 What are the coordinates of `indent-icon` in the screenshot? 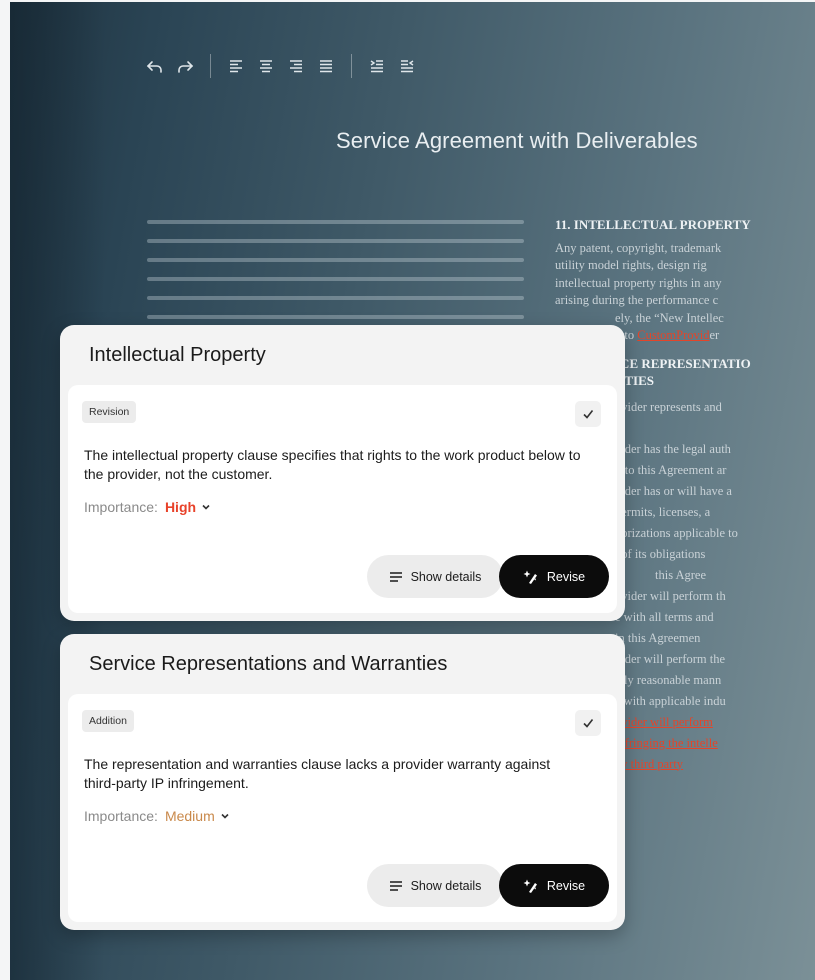 It's located at (377, 66).